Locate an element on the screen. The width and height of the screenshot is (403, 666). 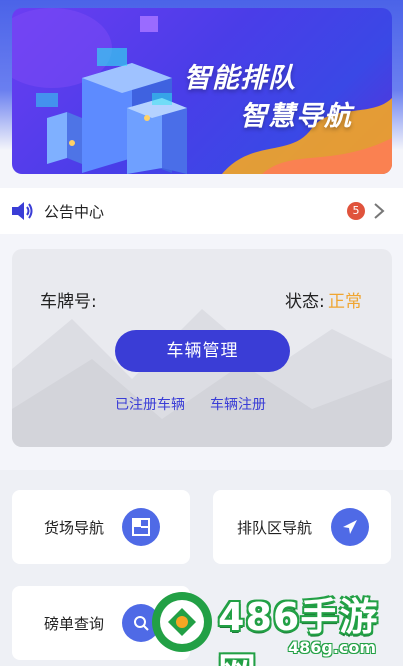
banner-title-line1: 智能排队 is located at coordinates (240, 78).